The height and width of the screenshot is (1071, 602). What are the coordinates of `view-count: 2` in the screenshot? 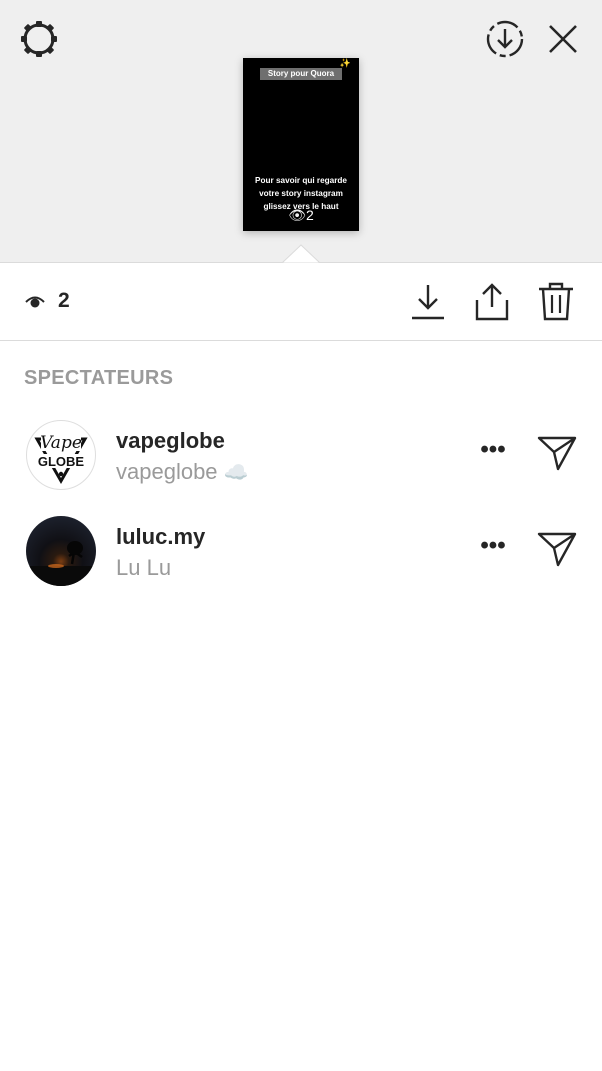 It's located at (64, 301).